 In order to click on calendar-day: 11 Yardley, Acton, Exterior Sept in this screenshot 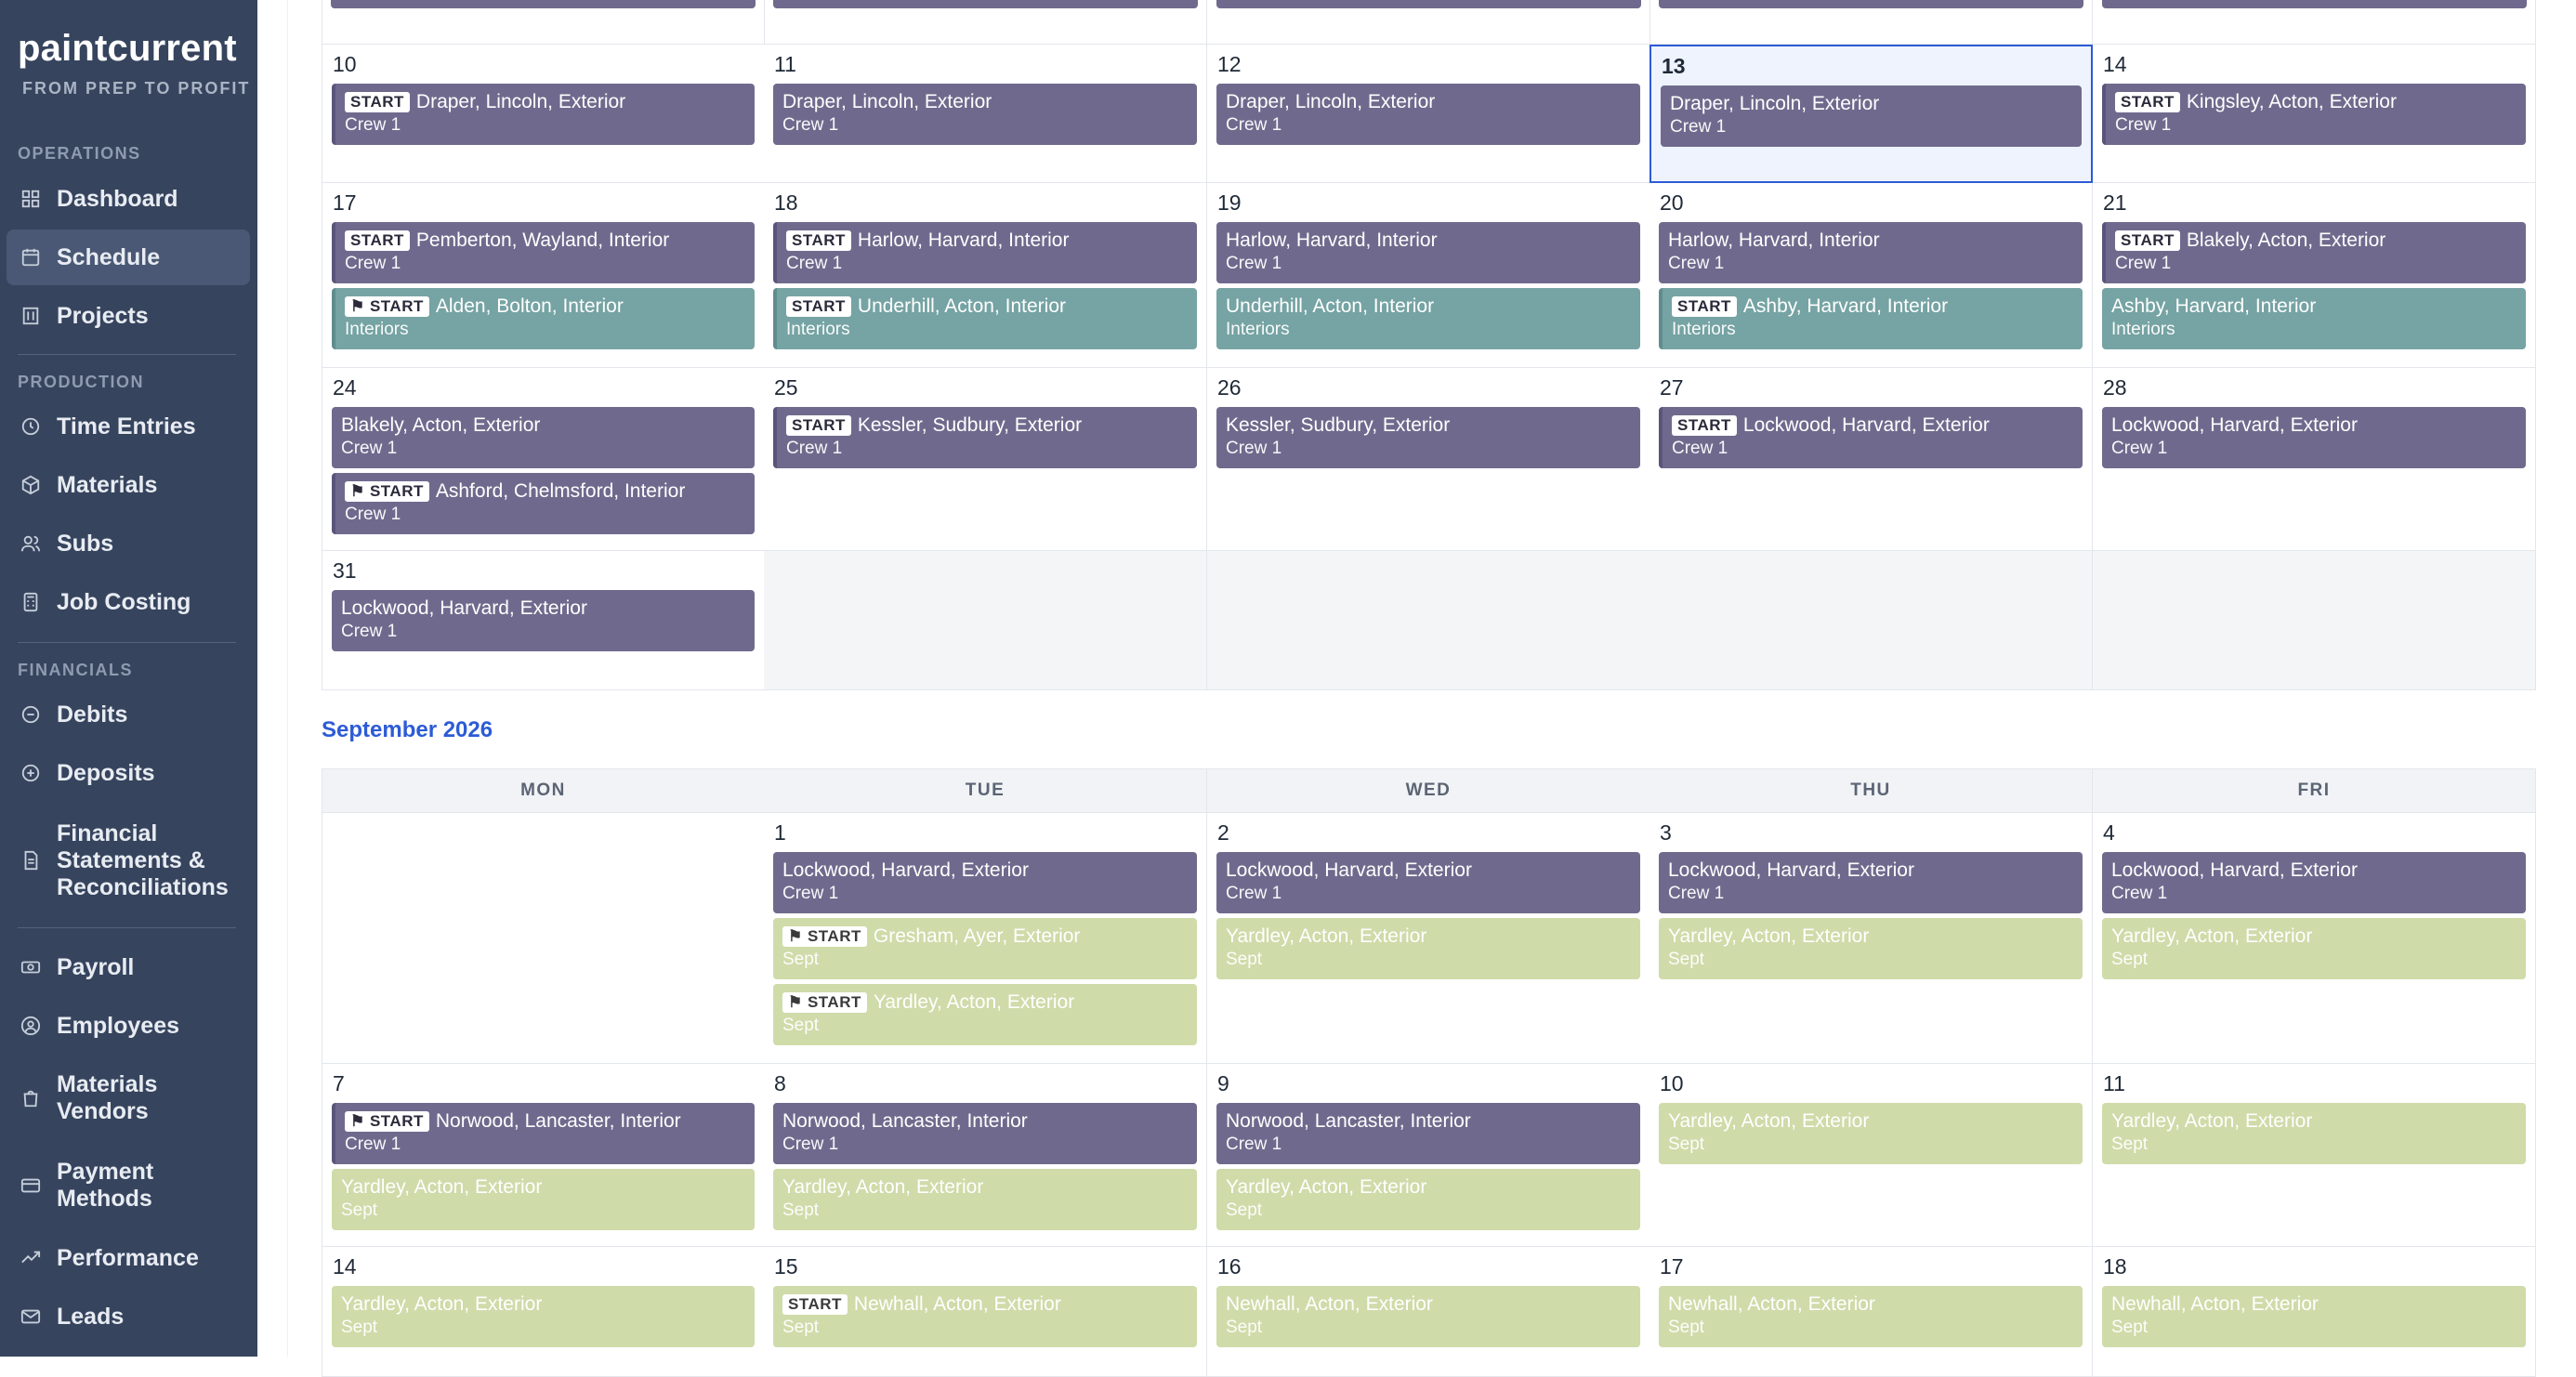, I will do `click(2314, 1155)`.